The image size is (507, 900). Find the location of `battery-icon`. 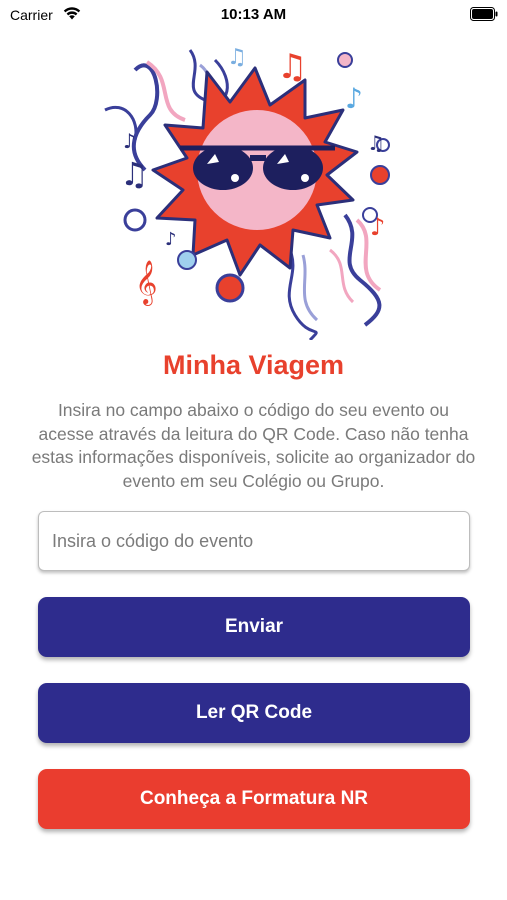

battery-icon is located at coordinates (484, 15).